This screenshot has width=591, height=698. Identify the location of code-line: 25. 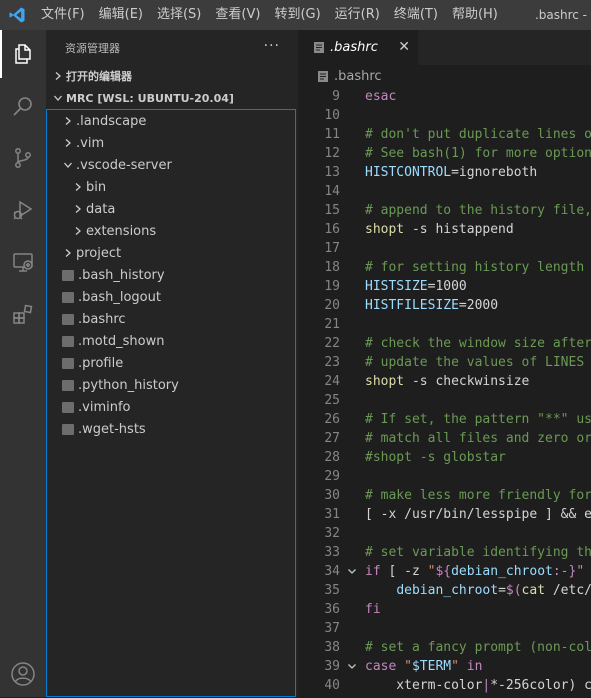
(444, 400).